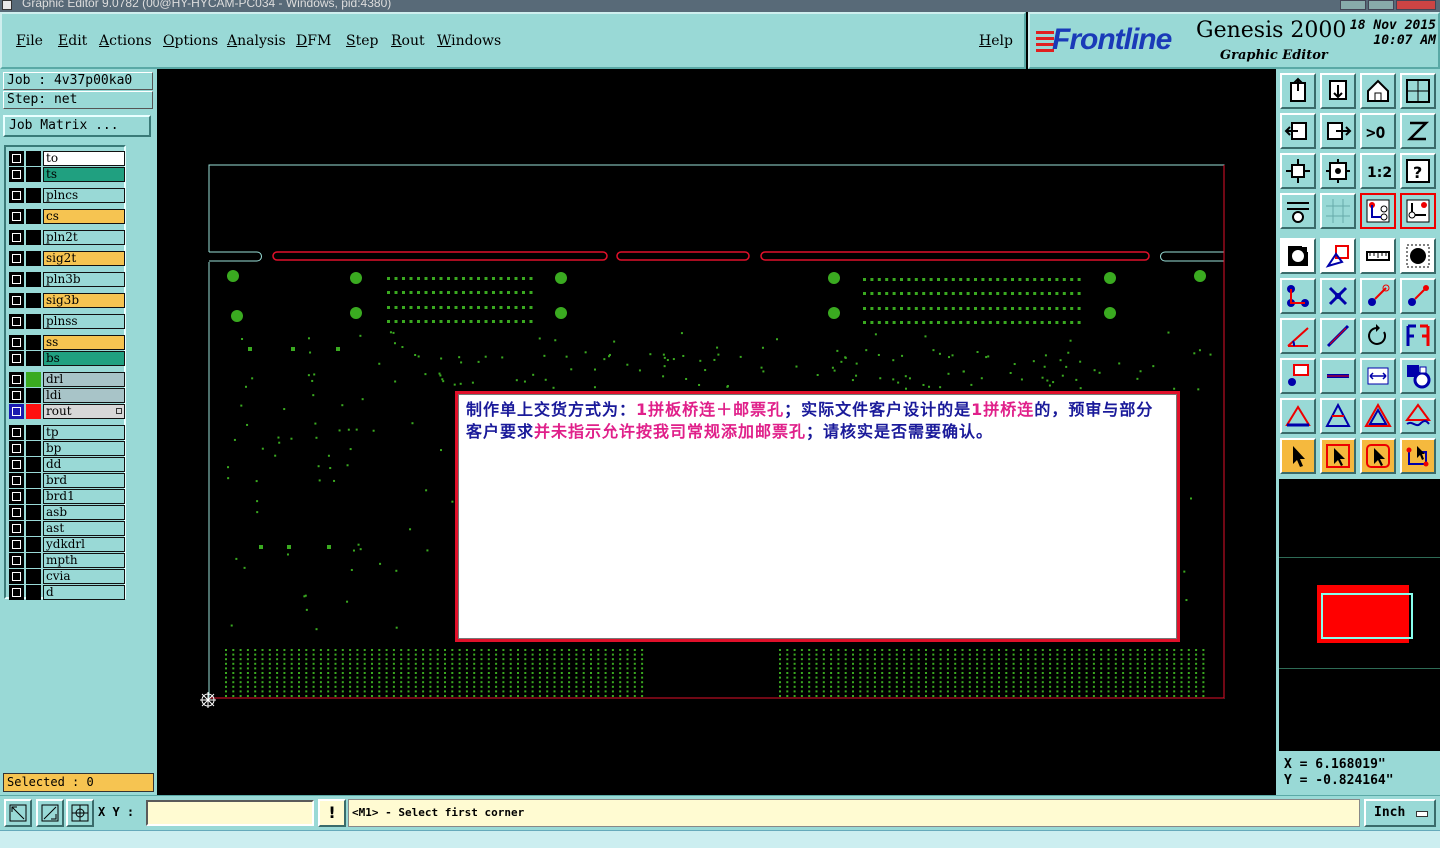  What do you see at coordinates (1378, 211) in the screenshot?
I see `net-display-button` at bounding box center [1378, 211].